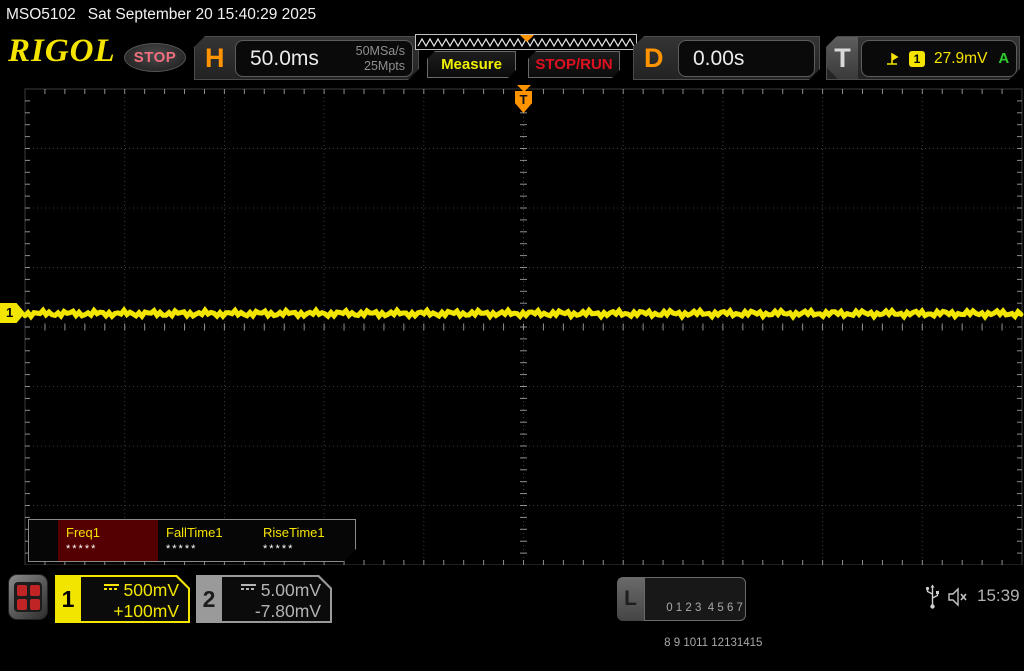  What do you see at coordinates (959, 597) in the screenshot?
I see `speaker-muted-icon` at bounding box center [959, 597].